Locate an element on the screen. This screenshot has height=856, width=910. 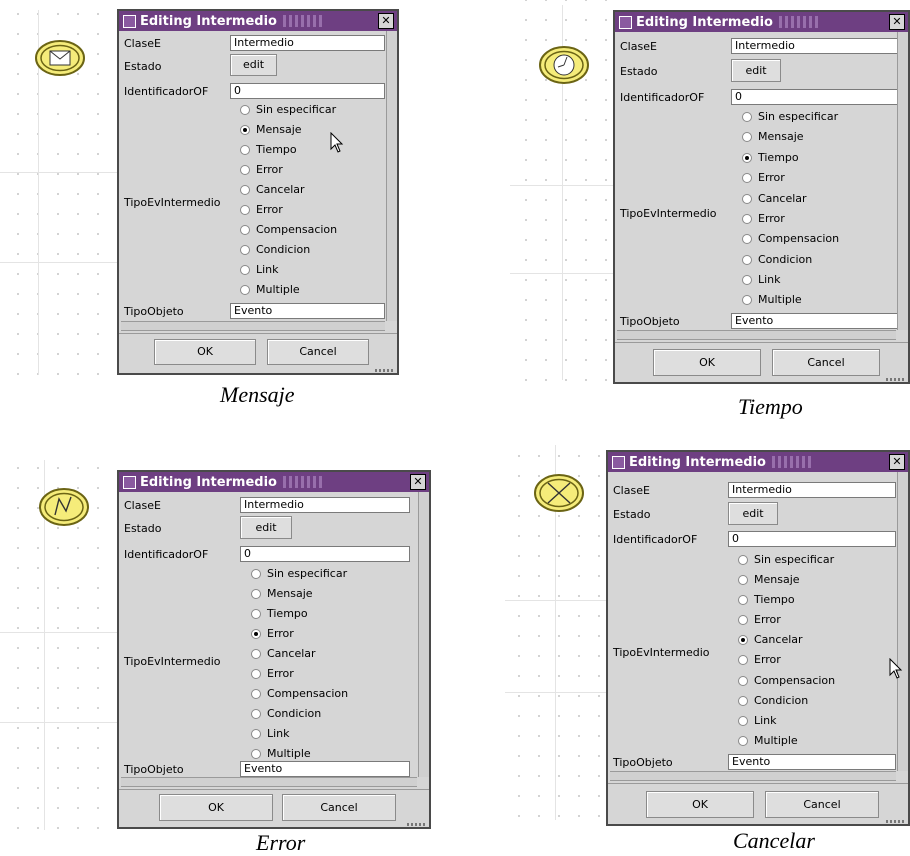
envelope-icon is located at coordinates (60, 58).